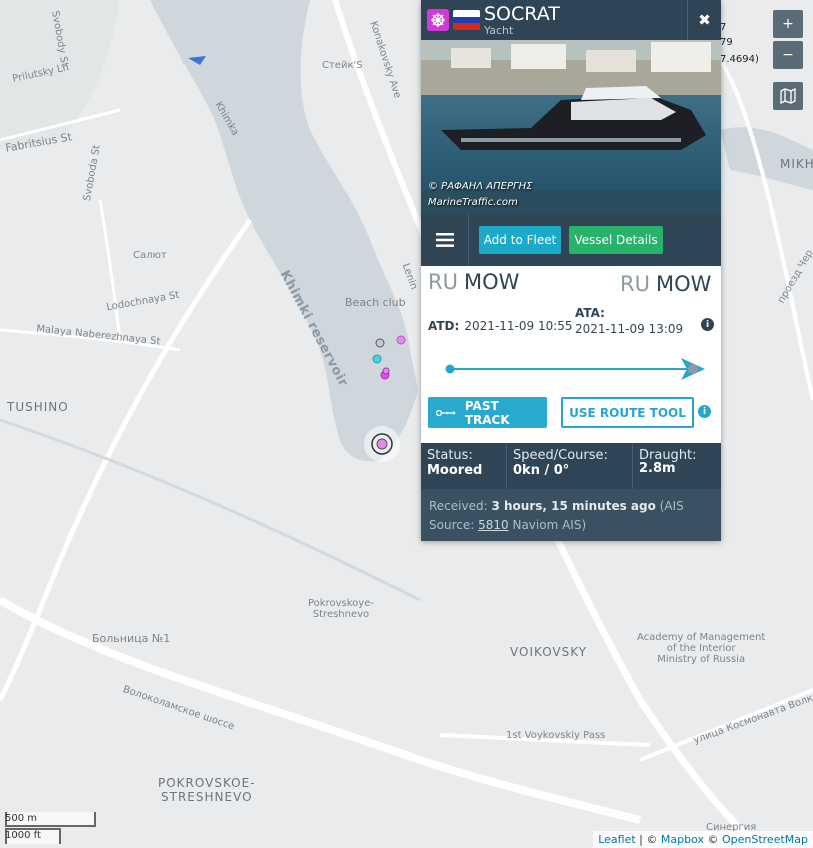  What do you see at coordinates (657, 468) in the screenshot?
I see `draught-value: 2.8m` at bounding box center [657, 468].